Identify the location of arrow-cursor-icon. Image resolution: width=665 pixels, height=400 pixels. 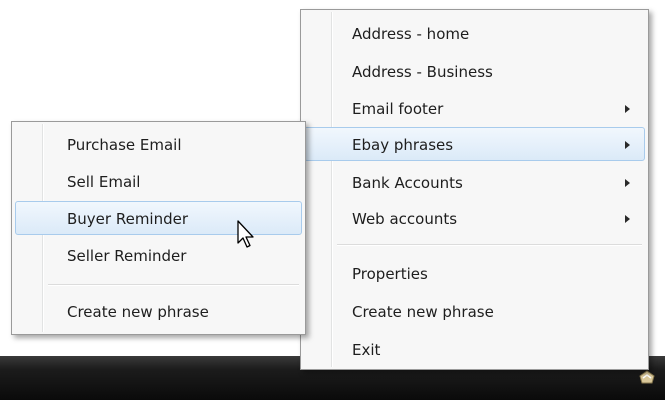
(245, 234).